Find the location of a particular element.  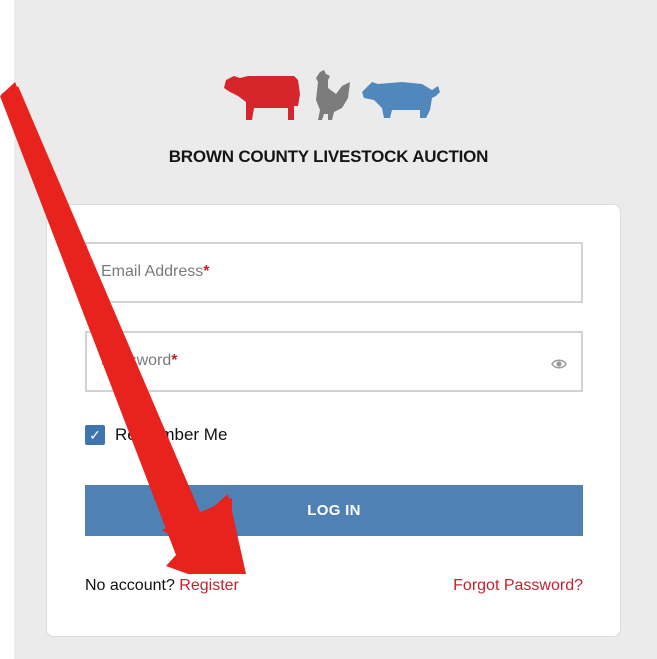

chicken-icon is located at coordinates (333, 95).